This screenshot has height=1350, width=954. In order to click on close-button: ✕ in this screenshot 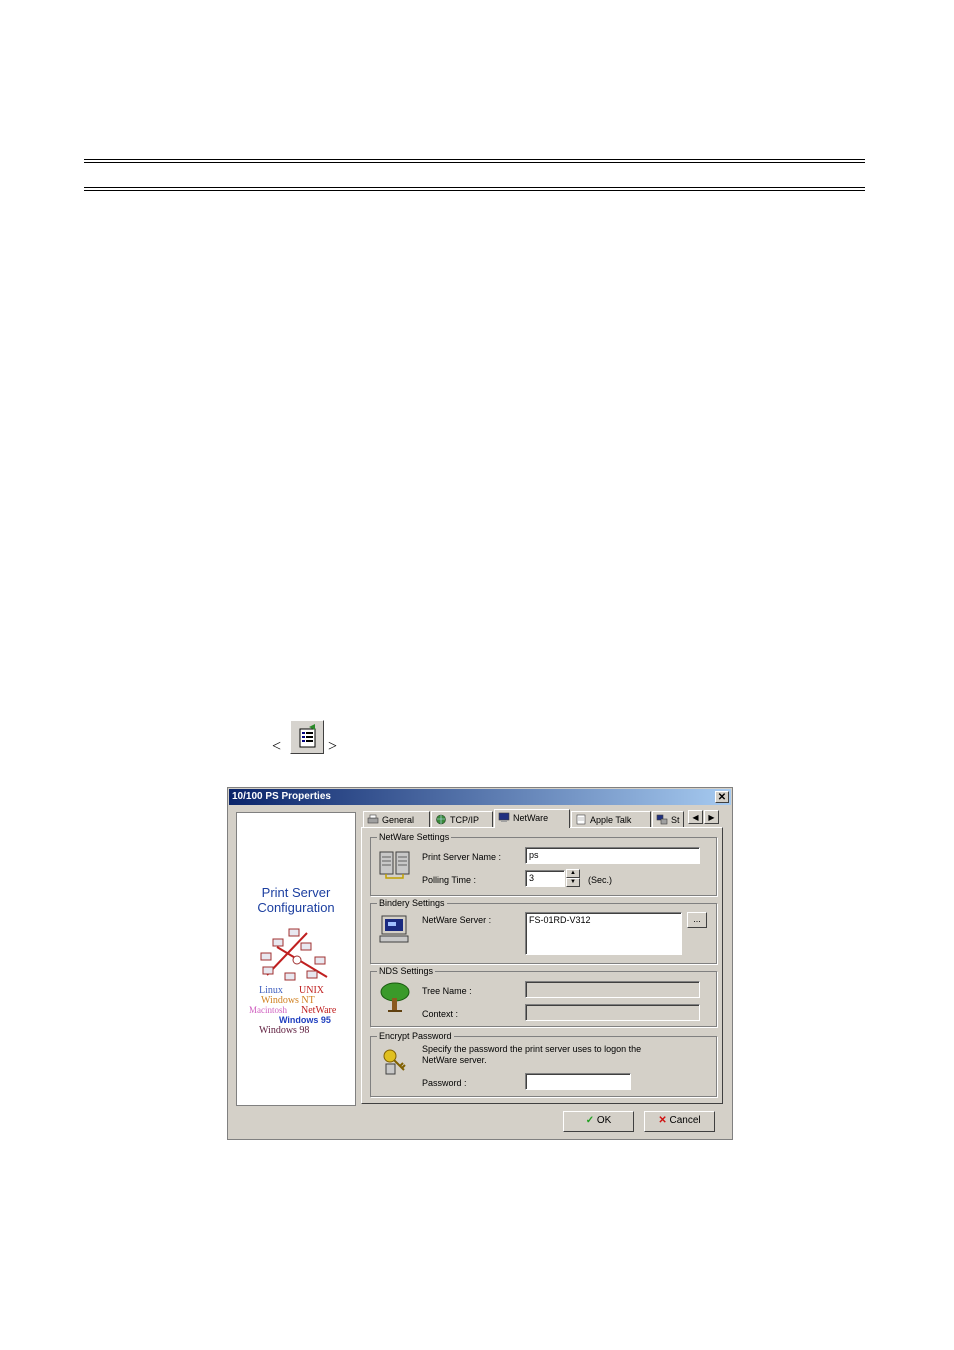, I will do `click(722, 797)`.